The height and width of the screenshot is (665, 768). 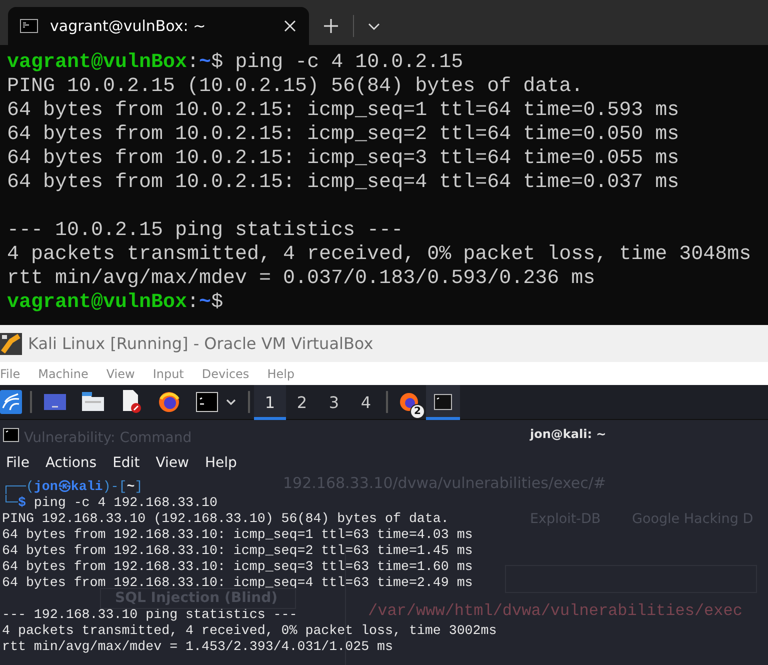 I want to click on virtualbox-icon, so click(x=11, y=343).